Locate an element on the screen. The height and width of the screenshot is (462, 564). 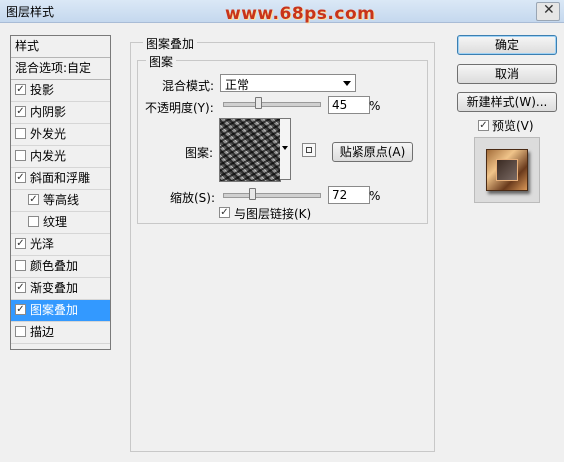
pattern-overlay-title: 图案叠加 is located at coordinates (170, 43).